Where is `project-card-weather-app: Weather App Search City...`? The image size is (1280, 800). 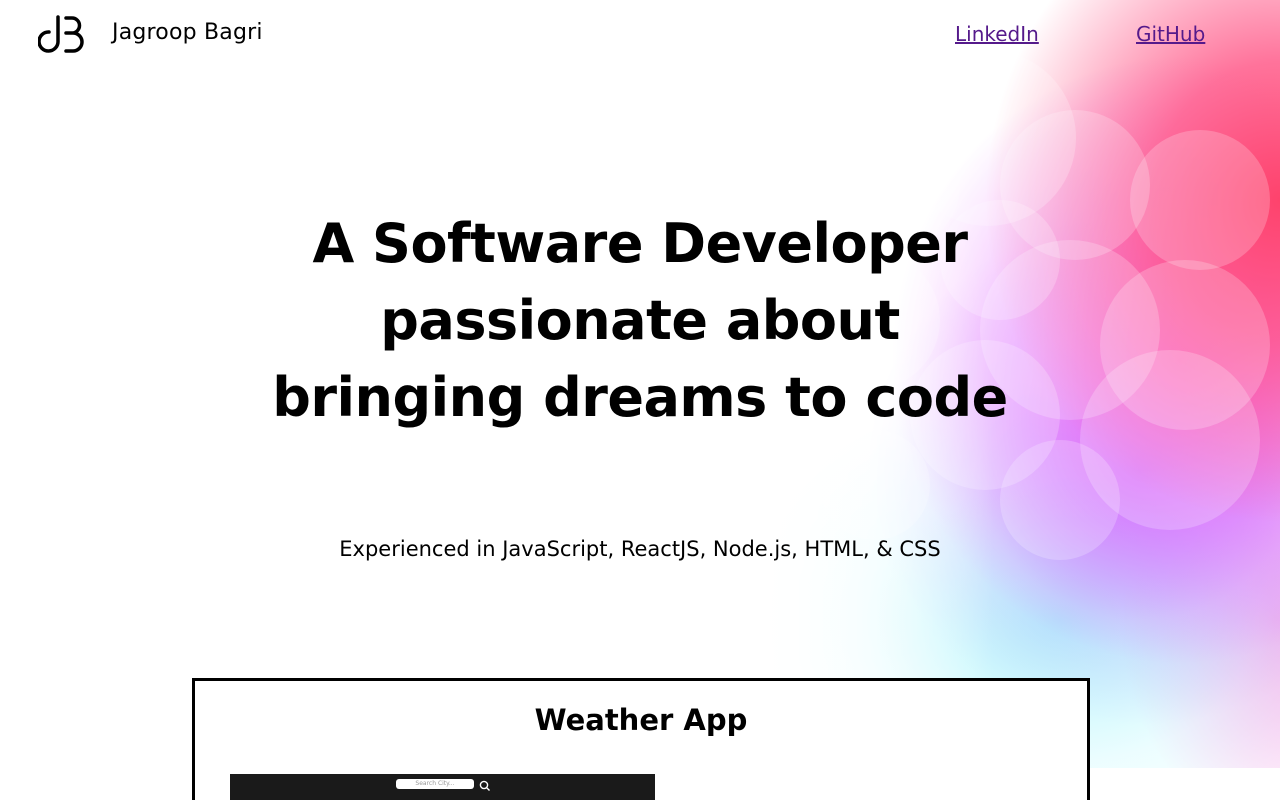
project-card-weather-app: Weather App Search City... is located at coordinates (641, 739).